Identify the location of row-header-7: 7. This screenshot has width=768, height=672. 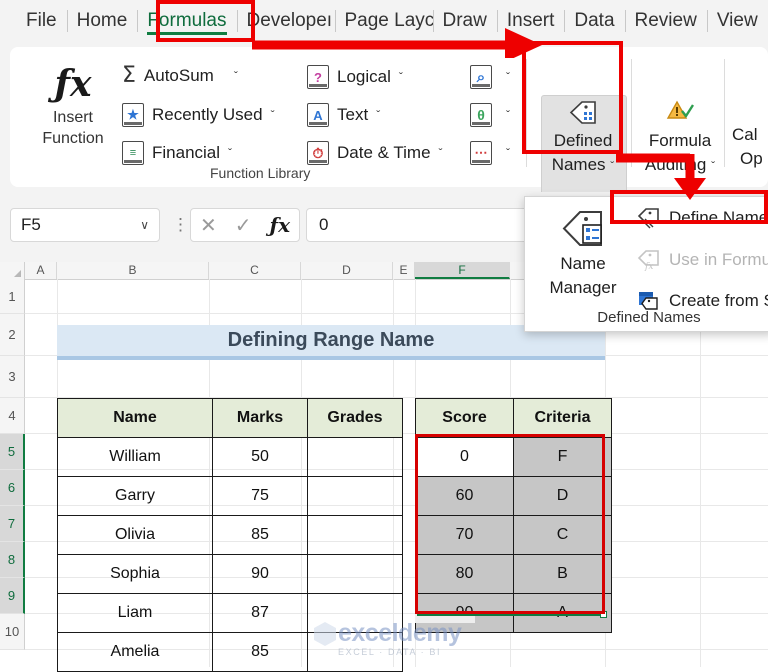
(12, 524).